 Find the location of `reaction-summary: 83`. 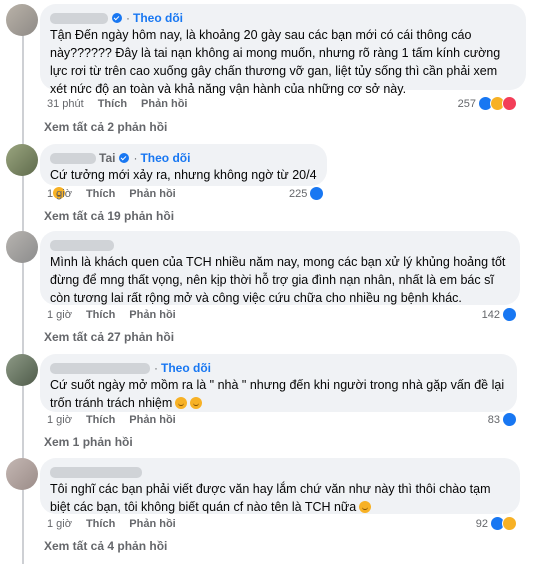

reaction-summary: 83 is located at coordinates (502, 419).